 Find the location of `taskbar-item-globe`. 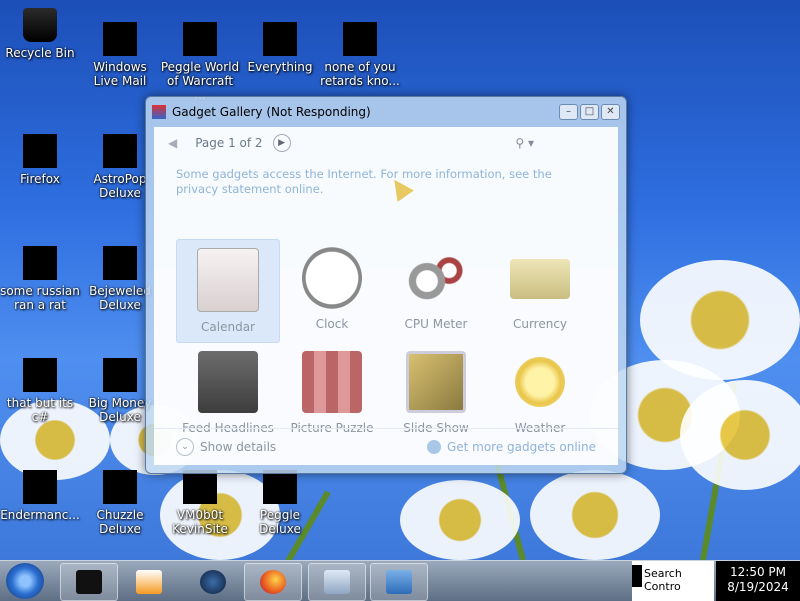

taskbar-item-globe is located at coordinates (213, 582).